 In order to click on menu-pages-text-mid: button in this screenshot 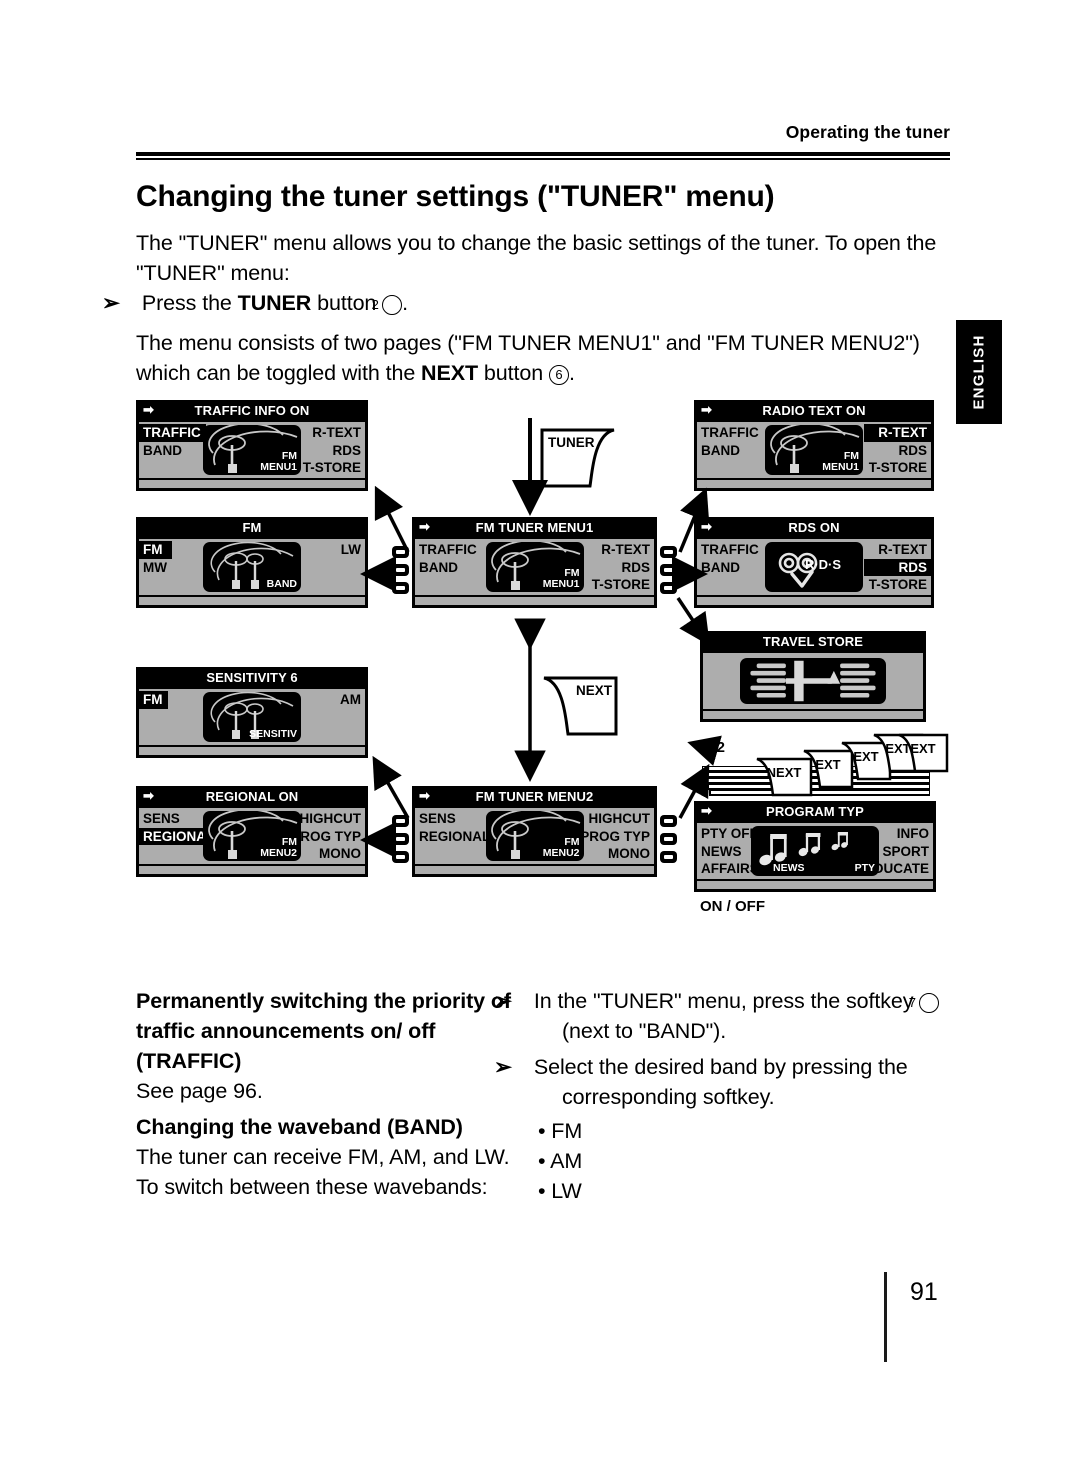, I will do `click(513, 373)`.